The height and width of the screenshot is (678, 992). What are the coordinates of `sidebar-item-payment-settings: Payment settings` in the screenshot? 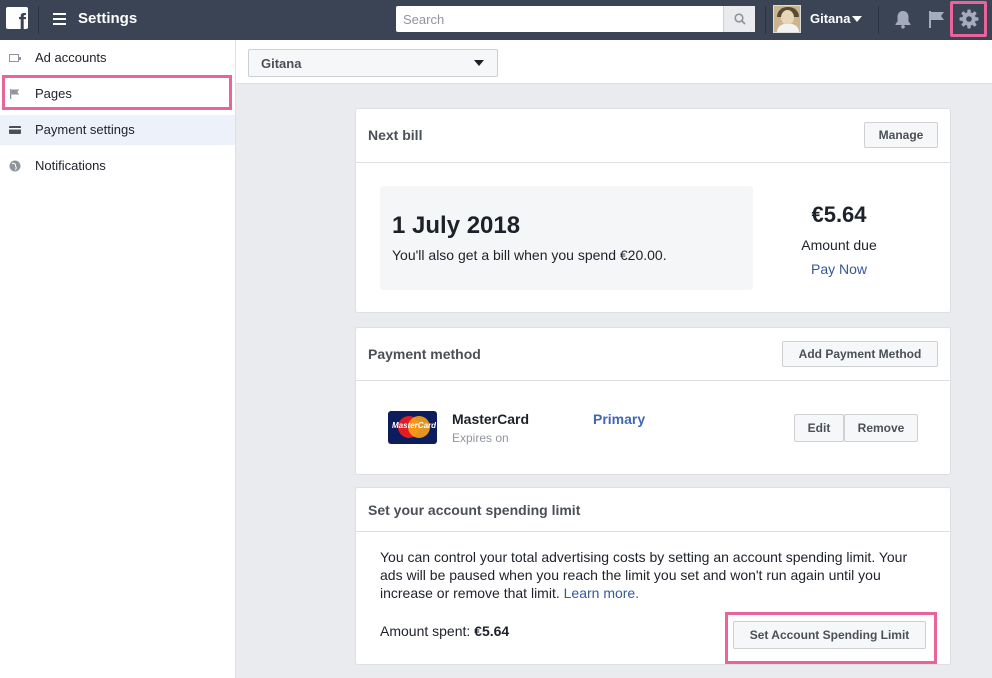 It's located at (117, 130).